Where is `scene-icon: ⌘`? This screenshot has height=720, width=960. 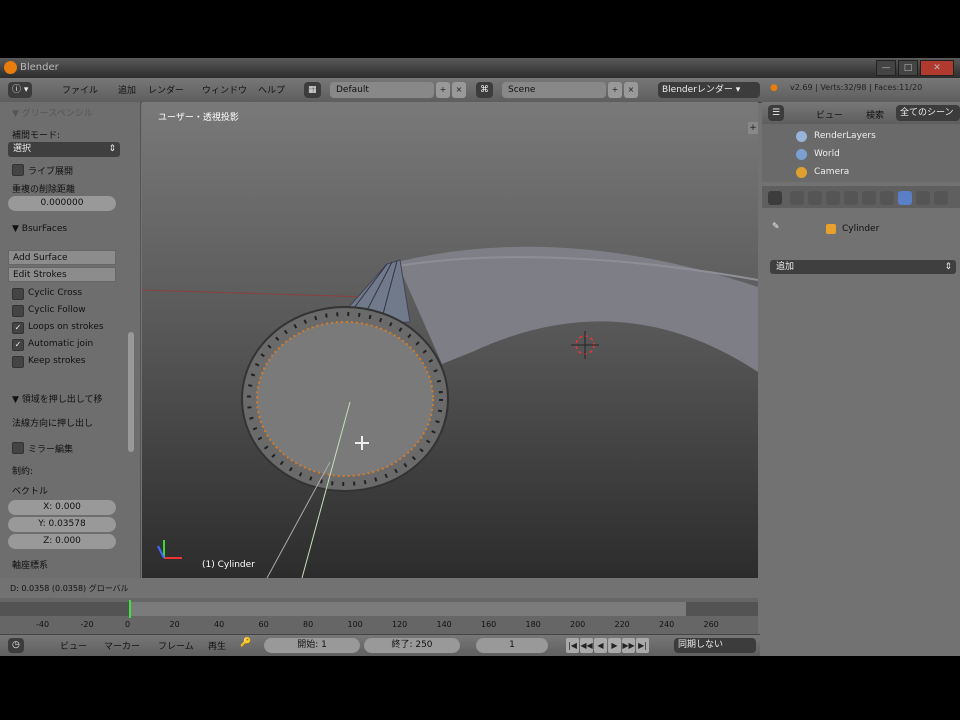
scene-icon: ⌘ is located at coordinates (484, 90).